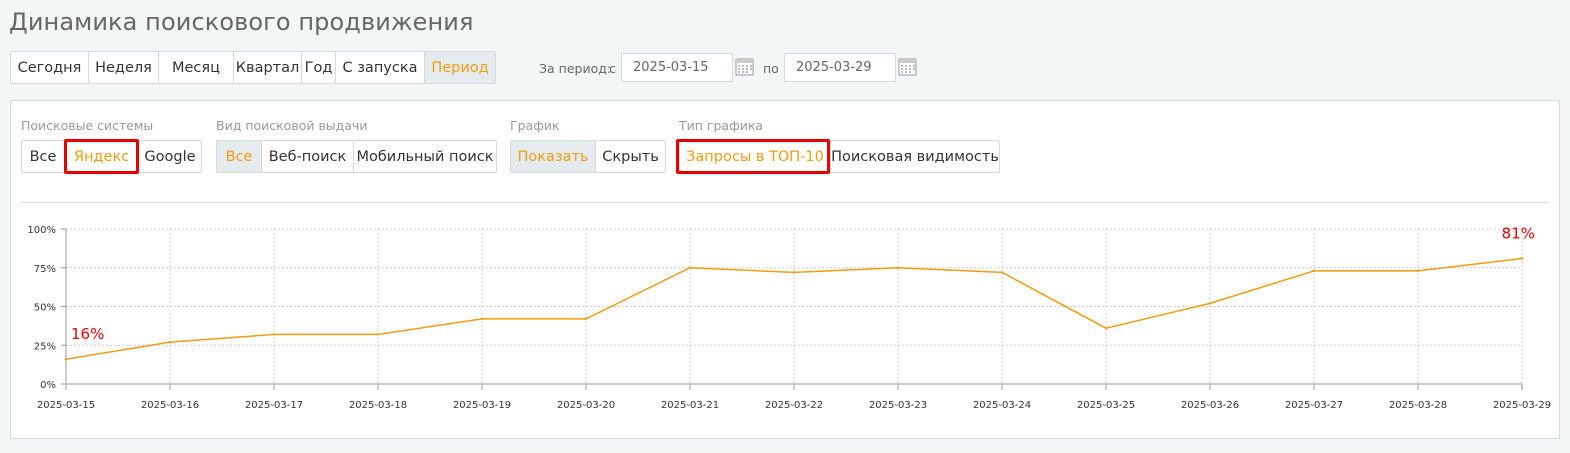  What do you see at coordinates (45, 308) in the screenshot?
I see `y-tick-label: 50%` at bounding box center [45, 308].